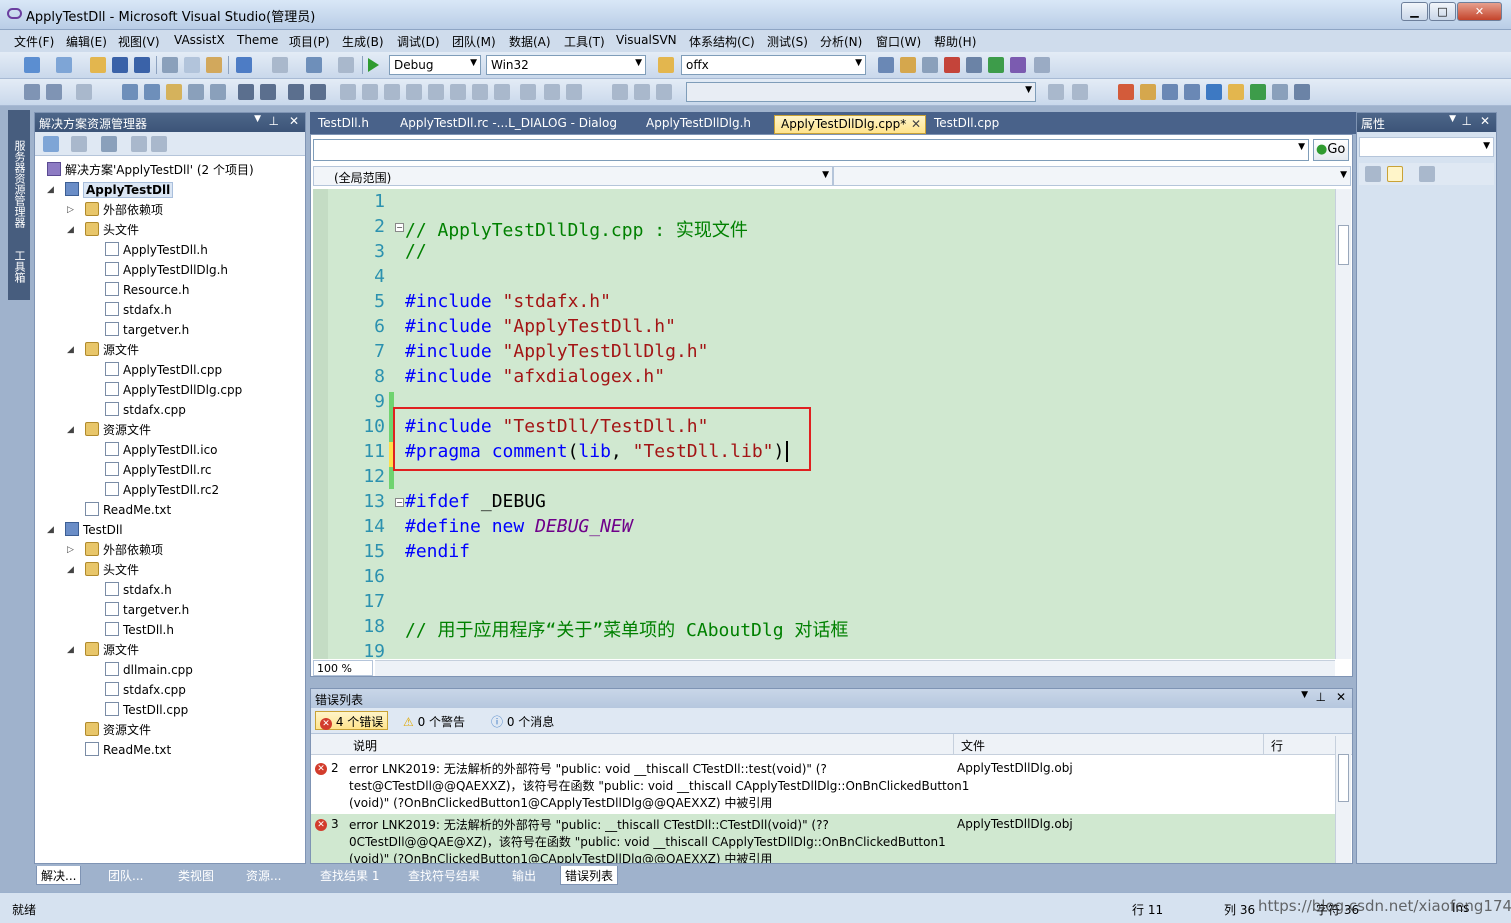 This screenshot has height=923, width=1511. What do you see at coordinates (32, 65) in the screenshot?
I see `new-project-icon` at bounding box center [32, 65].